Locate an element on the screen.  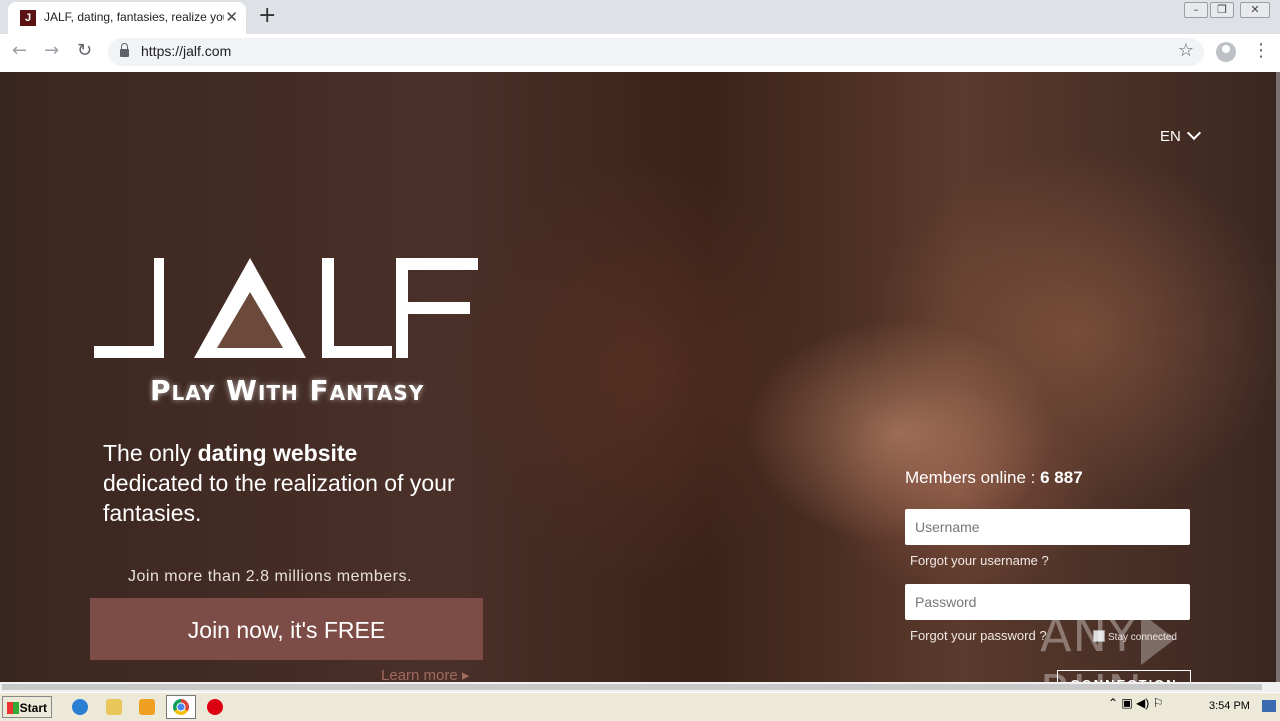
join-more-text: Join more than 2.8 millions members. is located at coordinates (270, 576).